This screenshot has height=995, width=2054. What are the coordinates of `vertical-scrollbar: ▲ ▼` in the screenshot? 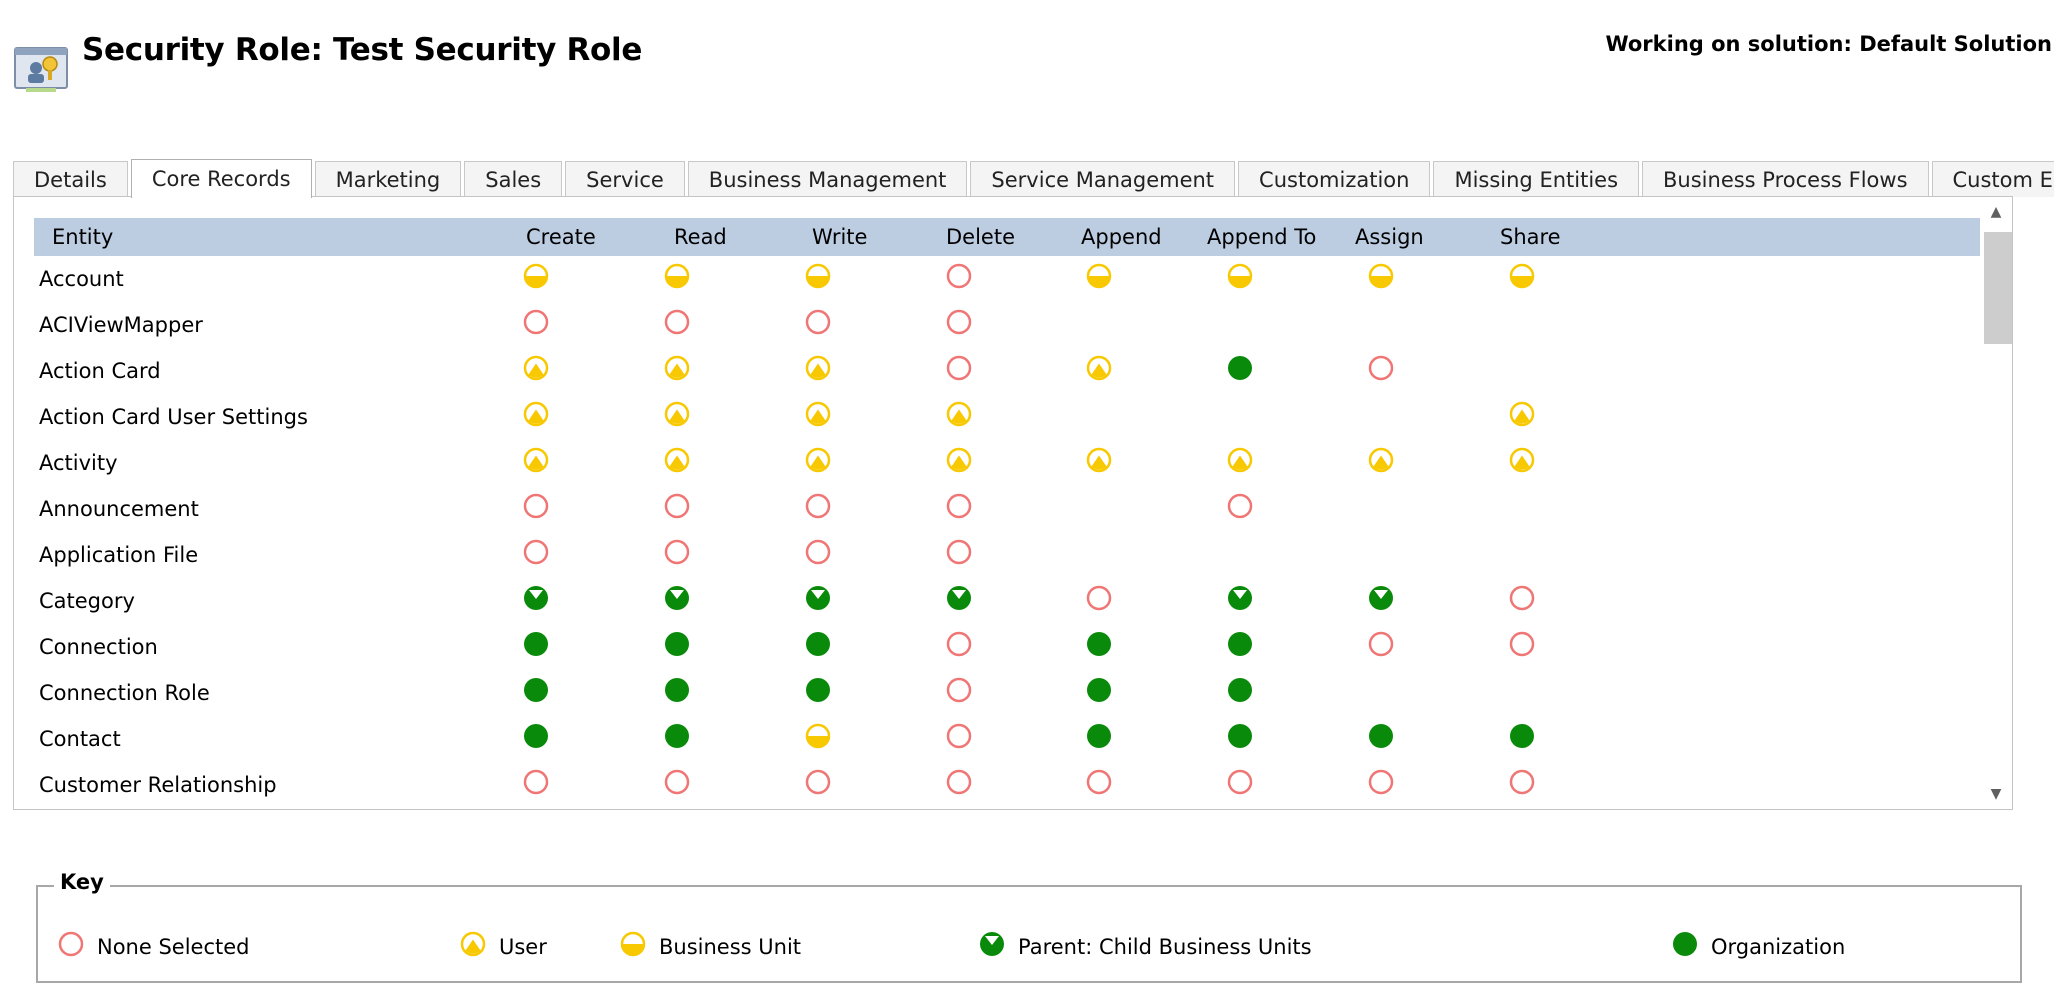 It's located at (1996, 503).